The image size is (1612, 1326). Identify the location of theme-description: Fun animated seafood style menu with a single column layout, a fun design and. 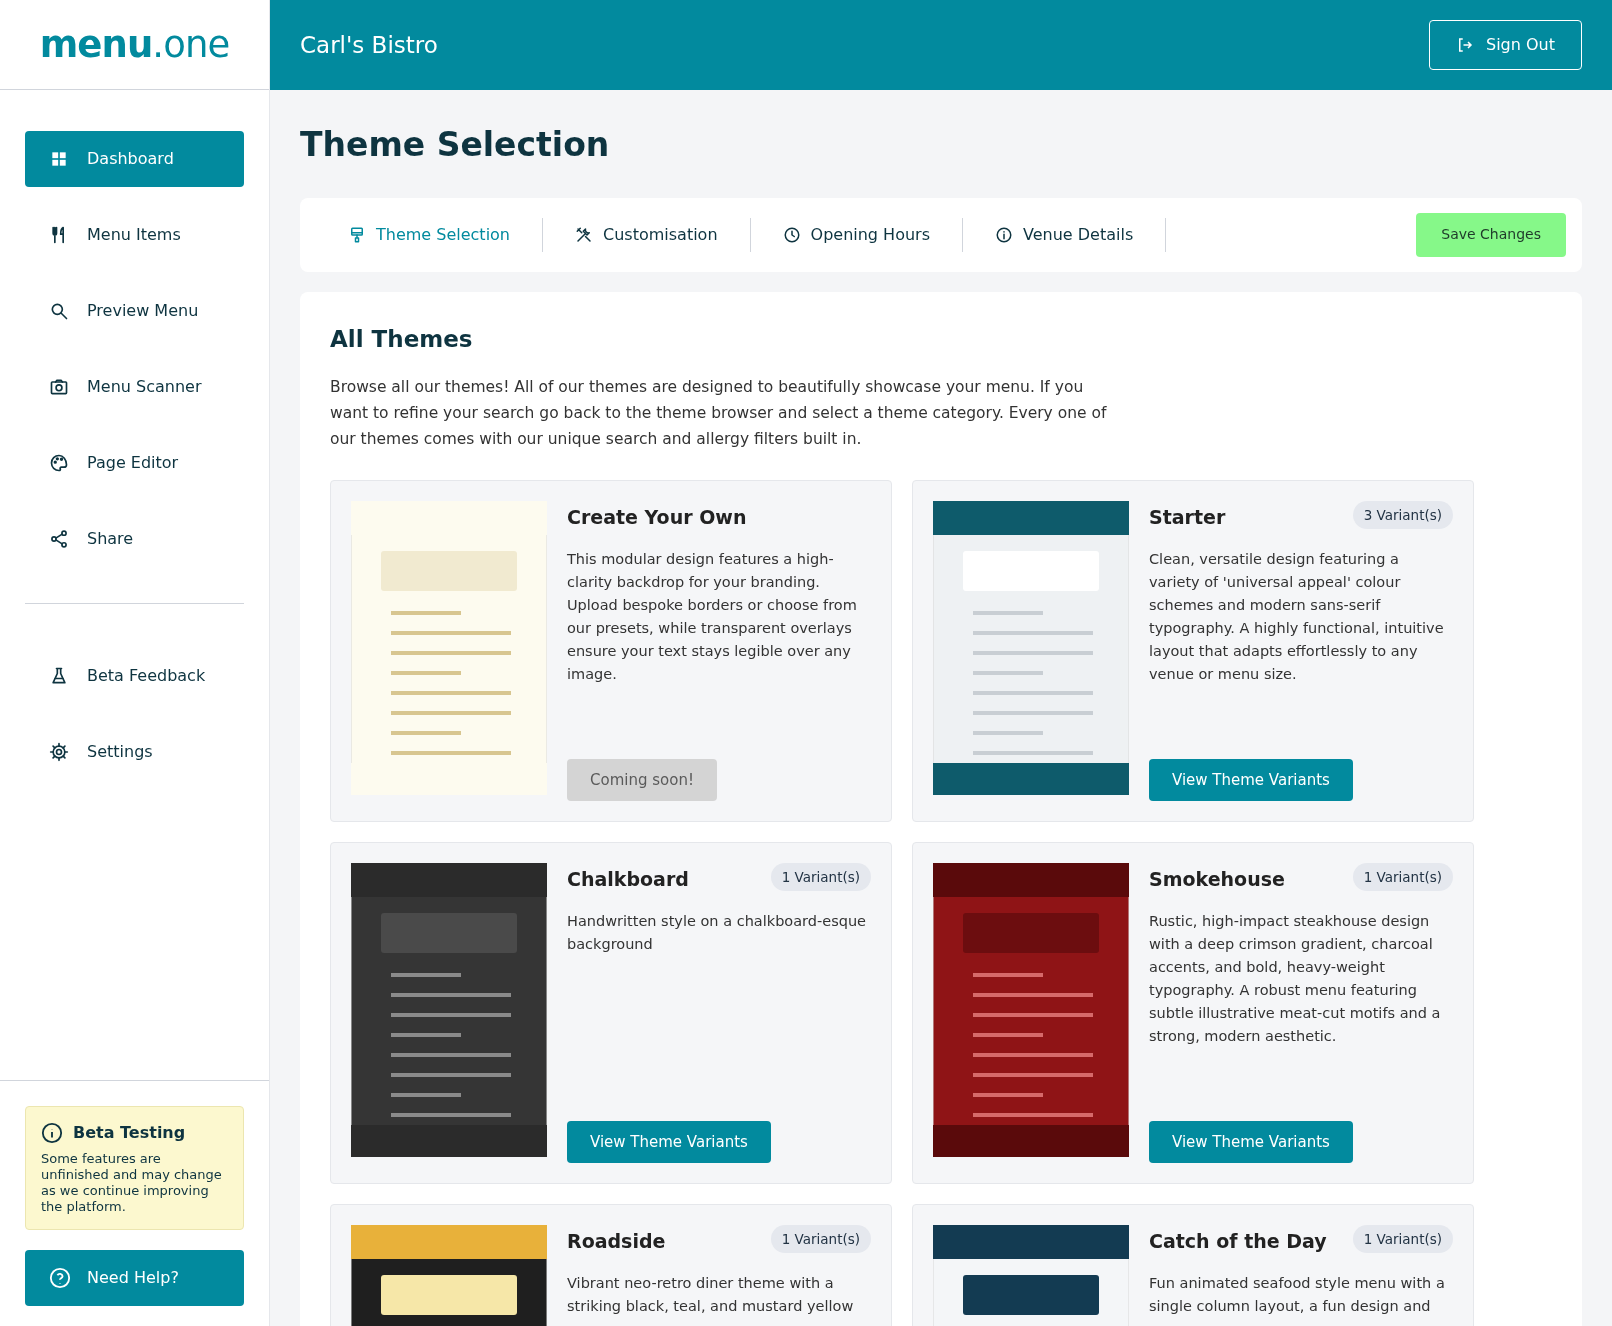
(1297, 1294).